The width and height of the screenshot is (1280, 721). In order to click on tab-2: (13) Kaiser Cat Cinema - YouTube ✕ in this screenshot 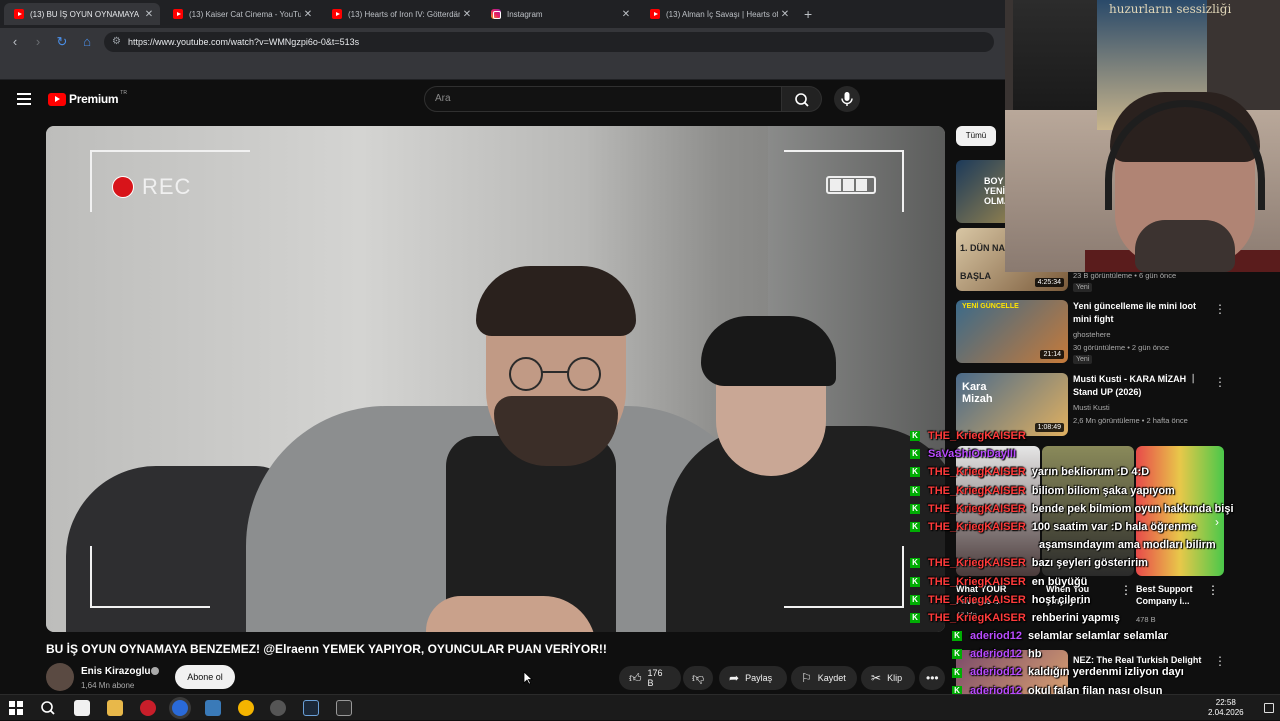, I will do `click(241, 14)`.